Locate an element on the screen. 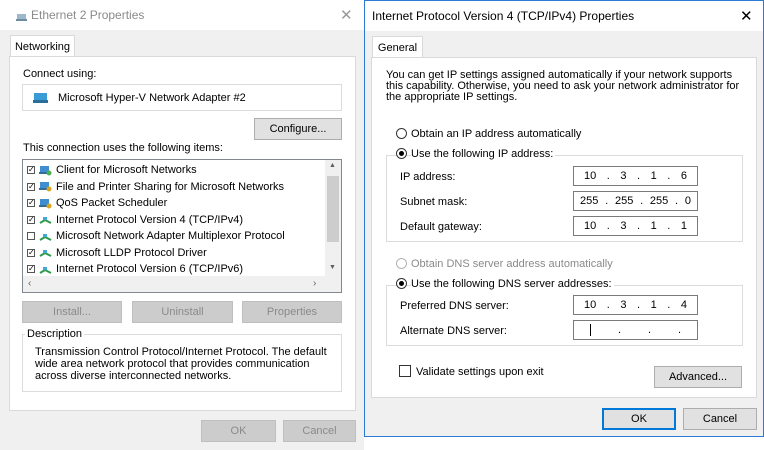 The height and width of the screenshot is (450, 764). gw-octet-2: 3 is located at coordinates (623, 226).